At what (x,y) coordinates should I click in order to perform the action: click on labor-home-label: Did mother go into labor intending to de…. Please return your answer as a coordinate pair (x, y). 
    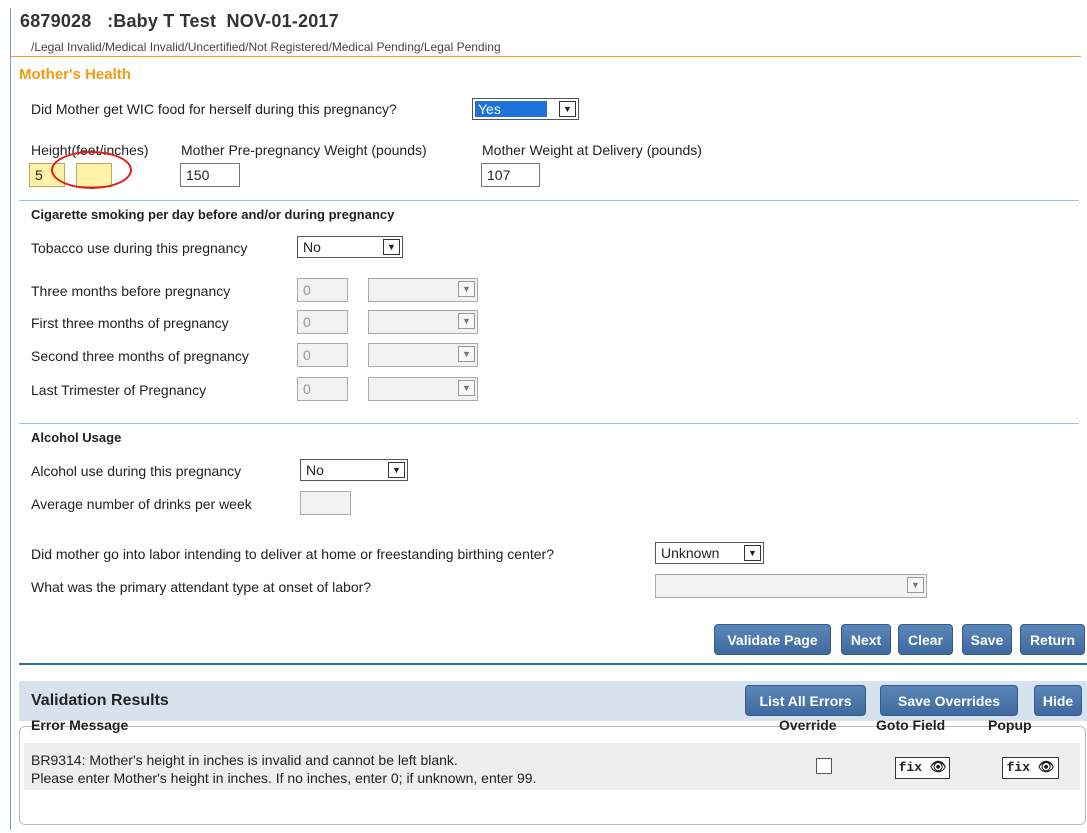
    Looking at the image, I should click on (292, 554).